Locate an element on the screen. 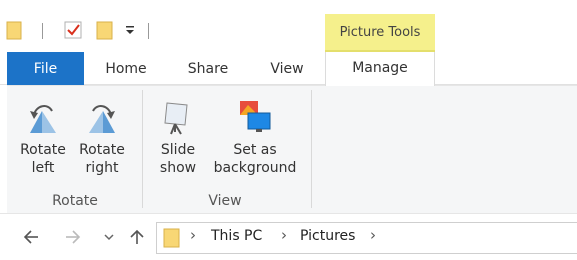 The image size is (577, 260). back-arrow-icon is located at coordinates (30, 237).